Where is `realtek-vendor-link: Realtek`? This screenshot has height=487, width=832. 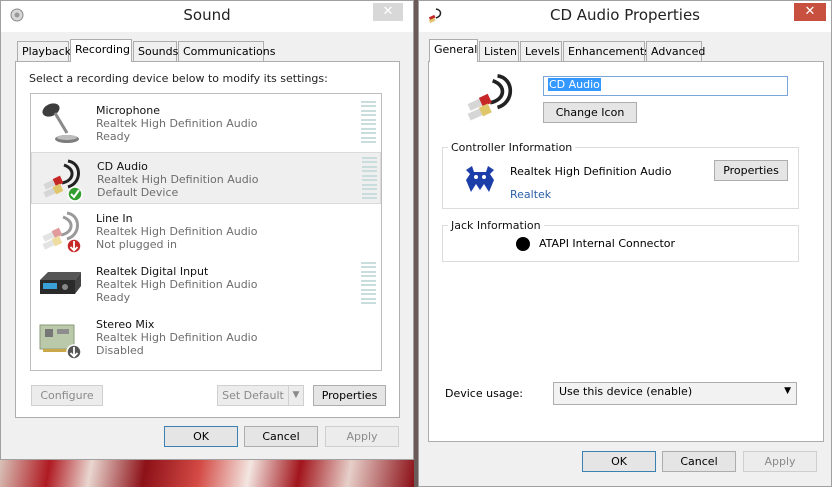 realtek-vendor-link: Realtek is located at coordinates (530, 194).